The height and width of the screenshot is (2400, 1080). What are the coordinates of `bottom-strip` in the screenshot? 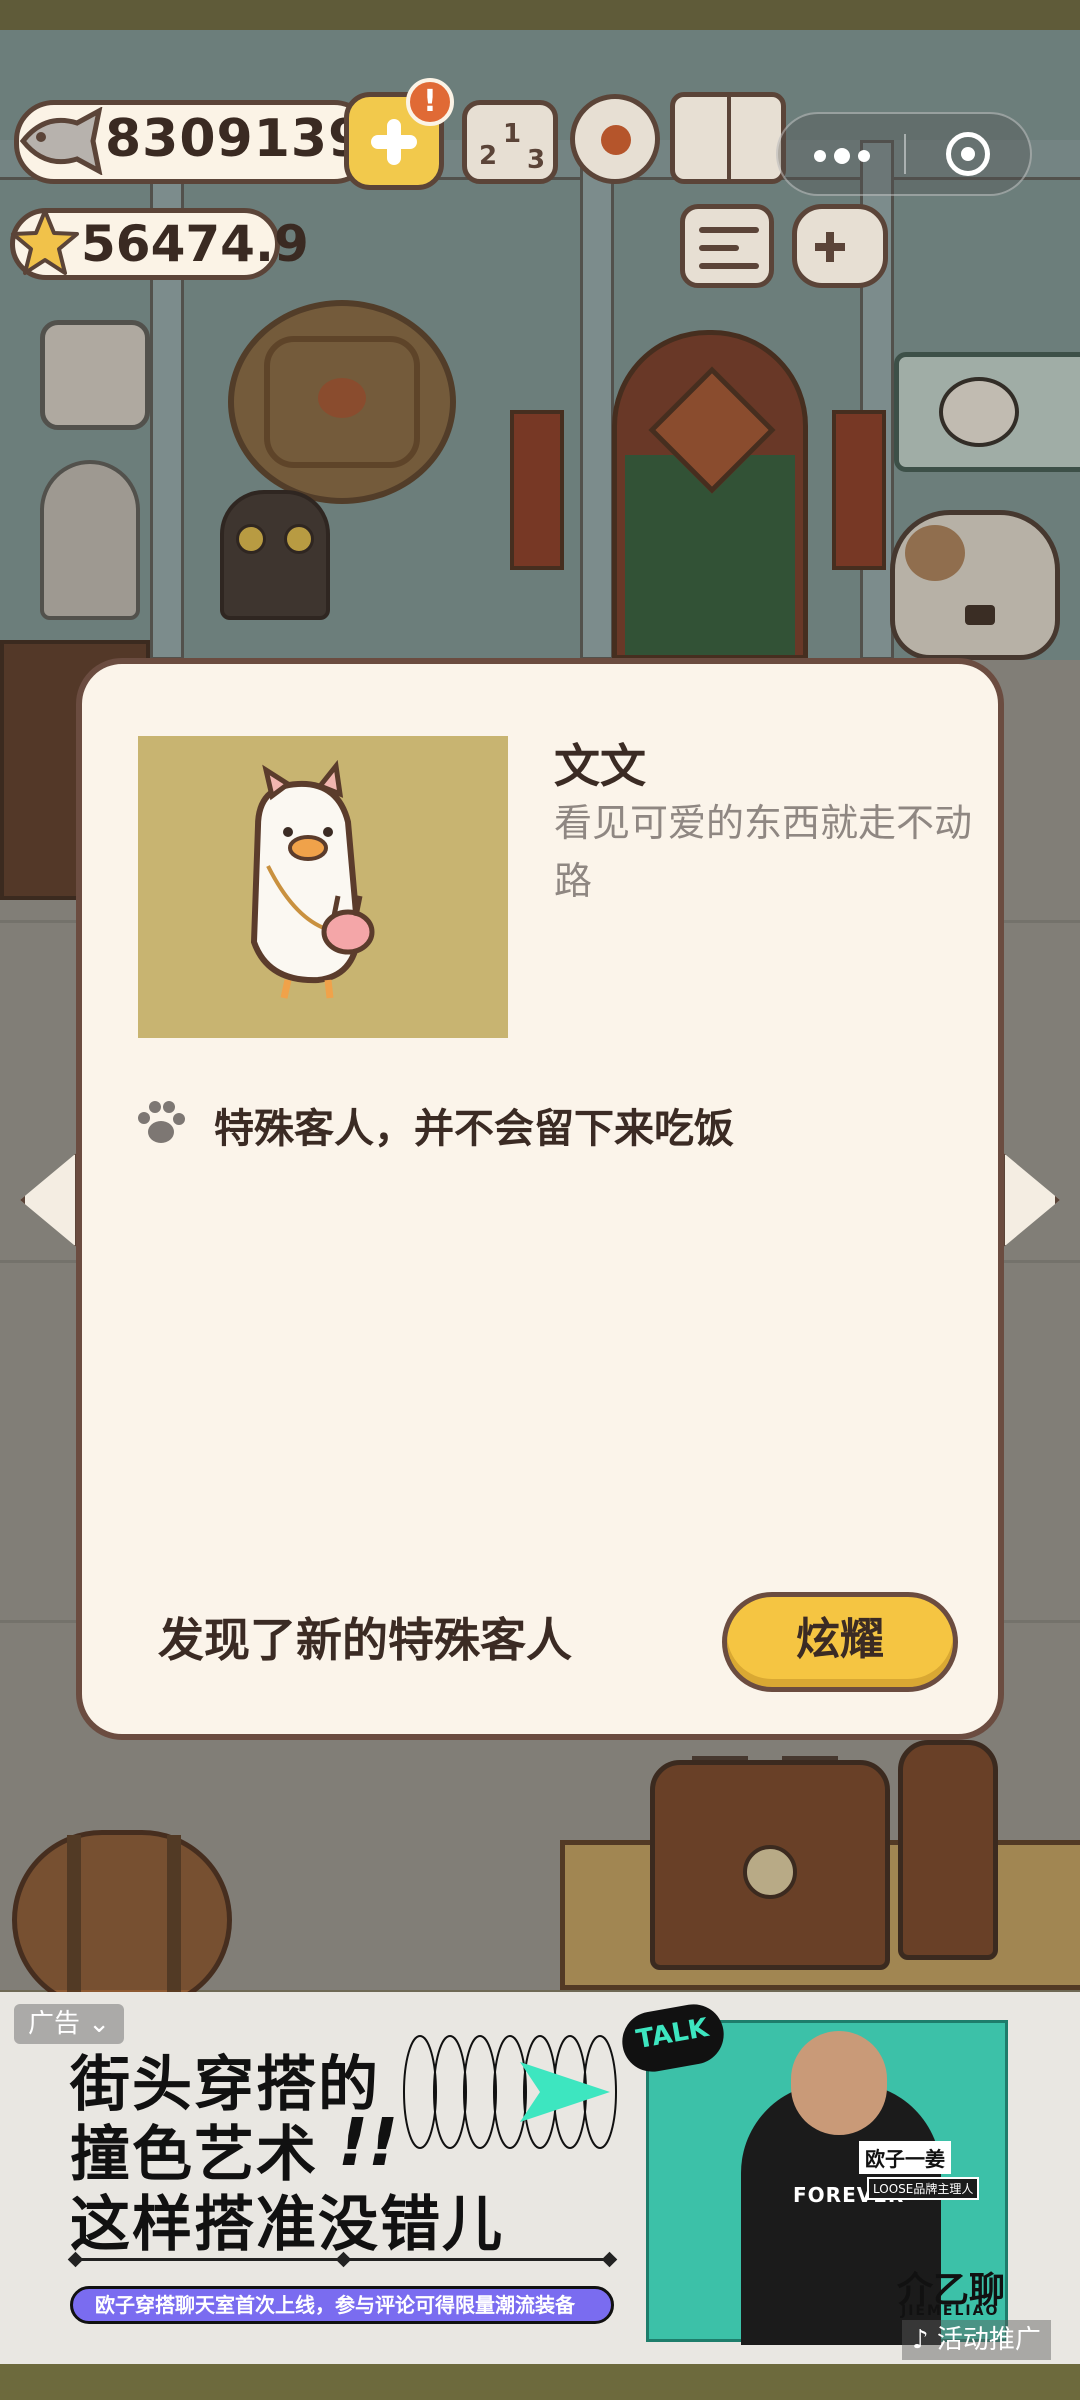 It's located at (540, 2382).